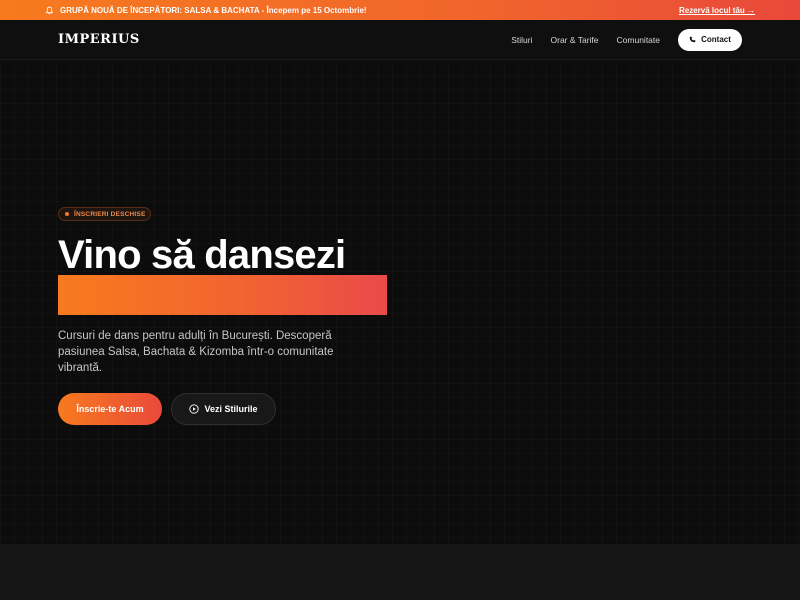 Image resolution: width=800 pixels, height=600 pixels. I want to click on phone-icon, so click(692, 39).